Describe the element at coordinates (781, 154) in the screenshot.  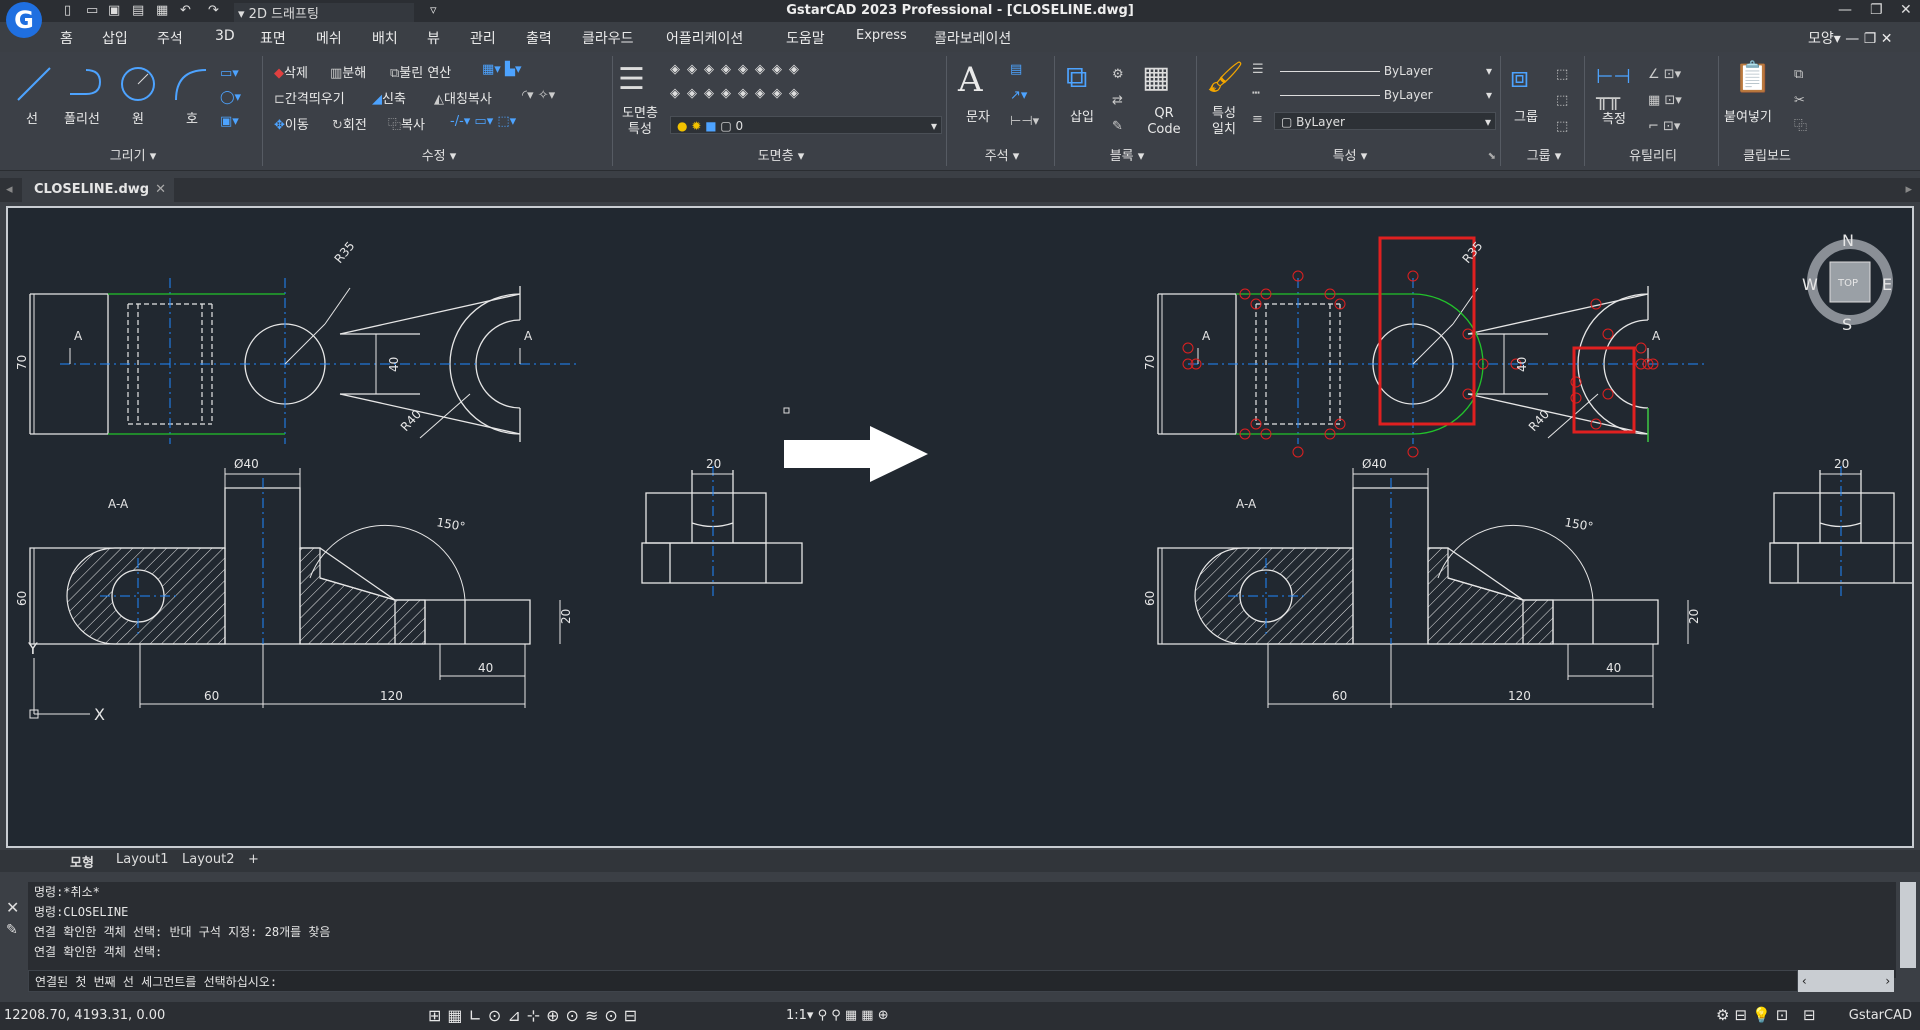
I see `layer-panel-label: 도면층 ▾` at that location.